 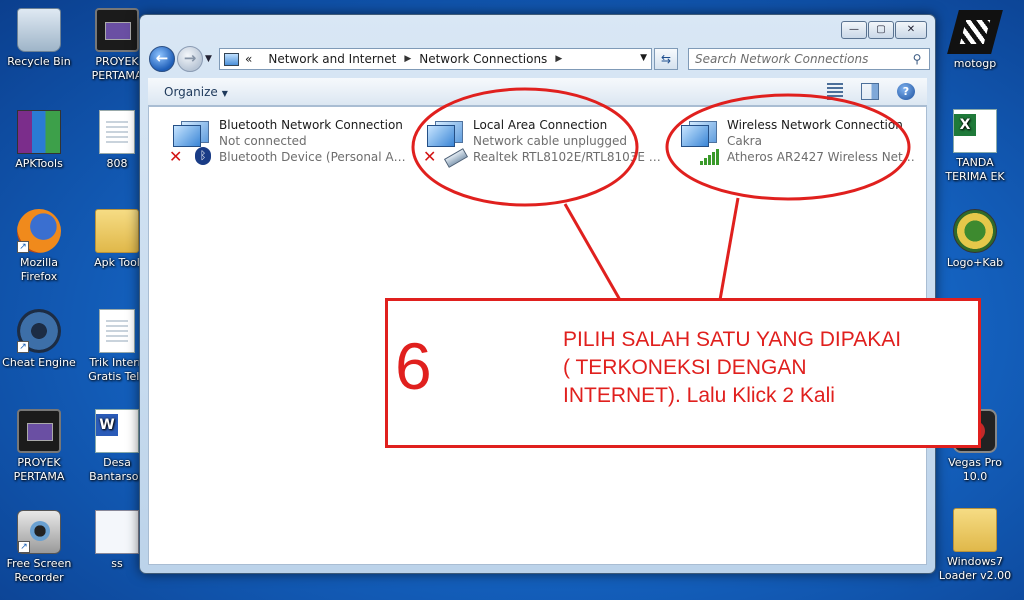 I want to click on toolbar-icons: ?, so click(x=862, y=91).